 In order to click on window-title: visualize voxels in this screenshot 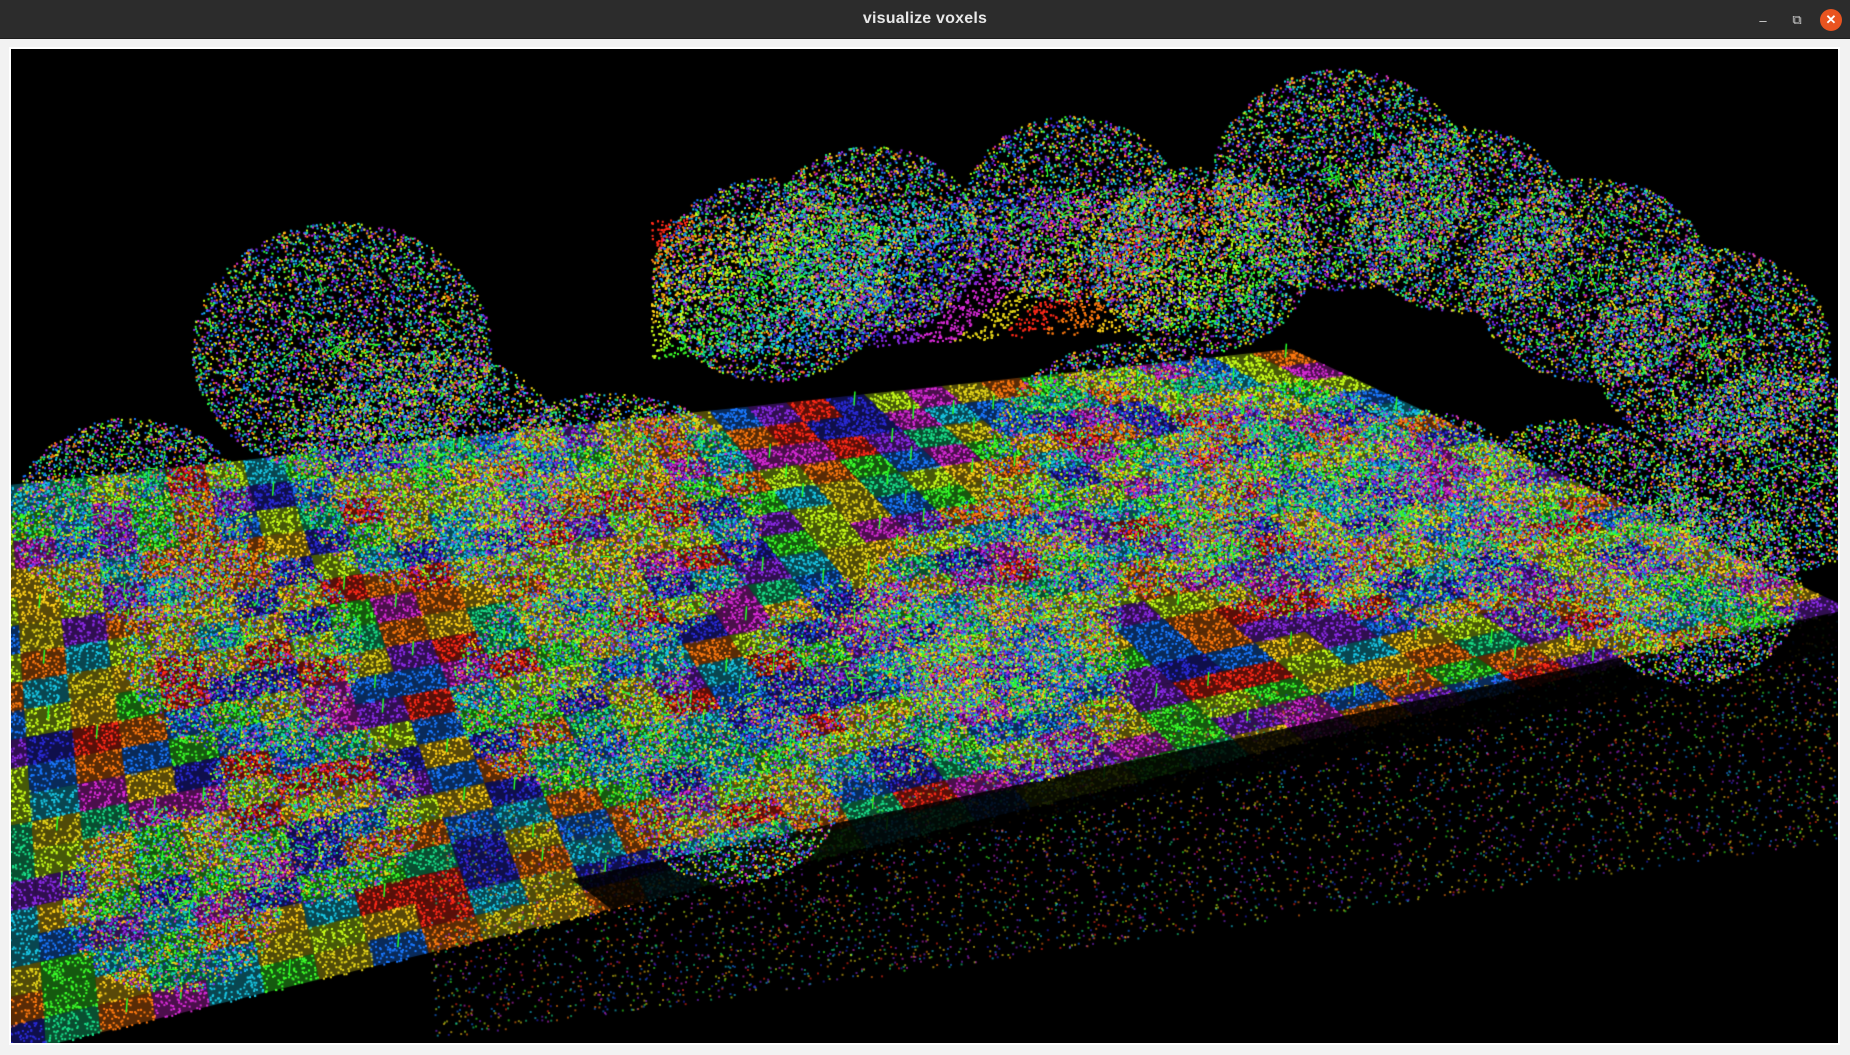, I will do `click(925, 18)`.